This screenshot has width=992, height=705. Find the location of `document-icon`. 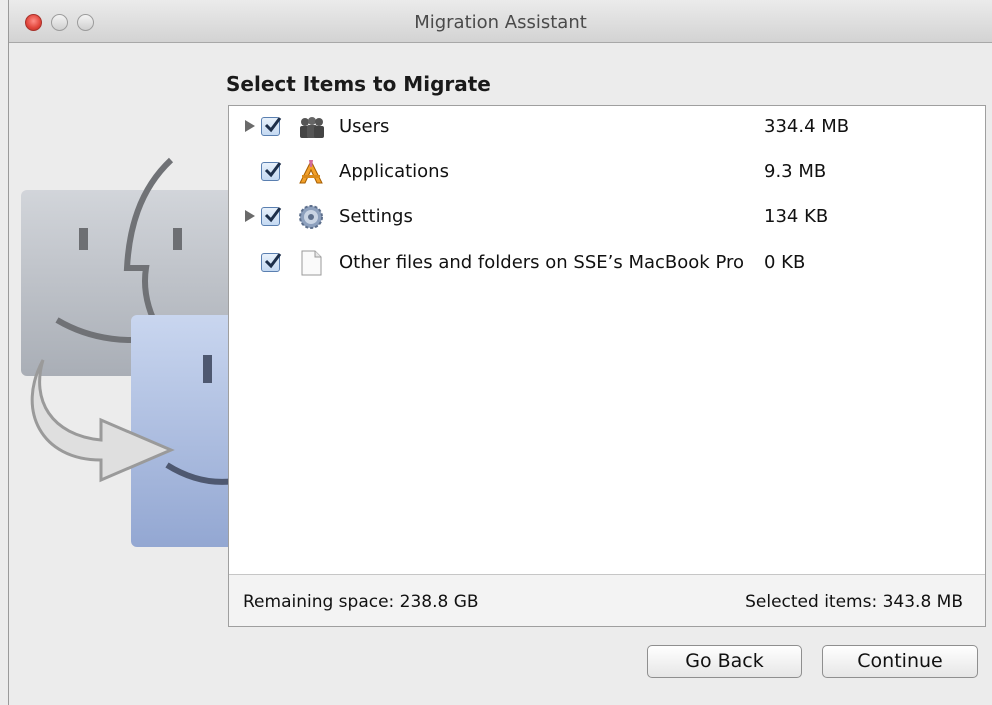

document-icon is located at coordinates (311, 263).